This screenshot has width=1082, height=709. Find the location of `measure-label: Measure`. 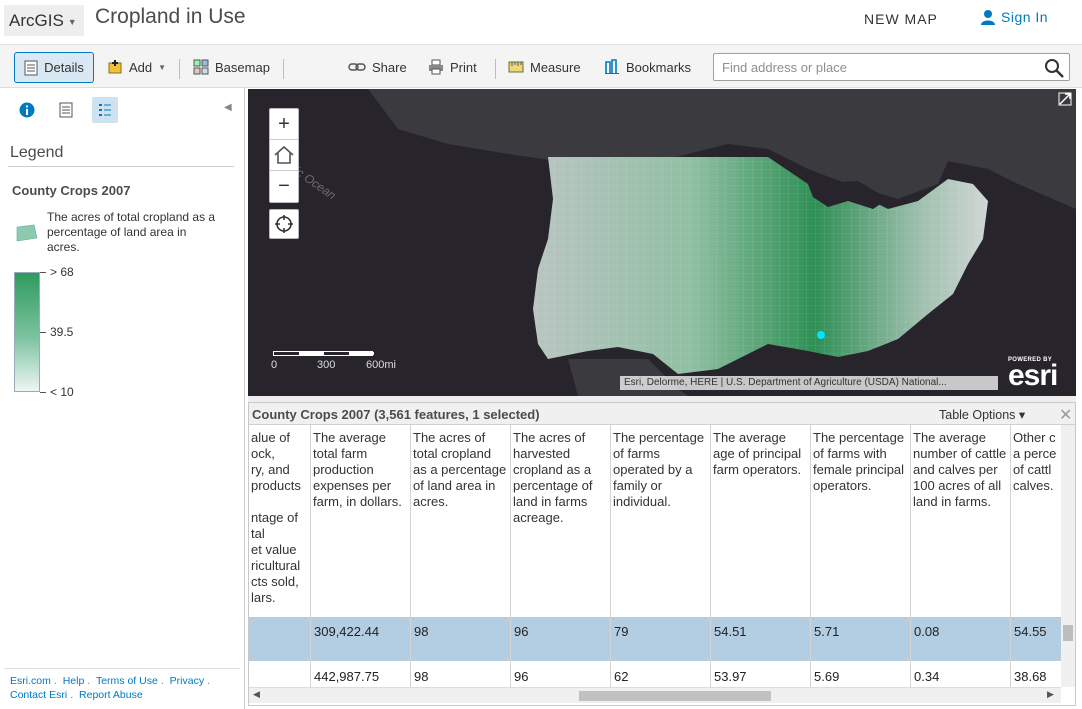

measure-label: Measure is located at coordinates (555, 67).